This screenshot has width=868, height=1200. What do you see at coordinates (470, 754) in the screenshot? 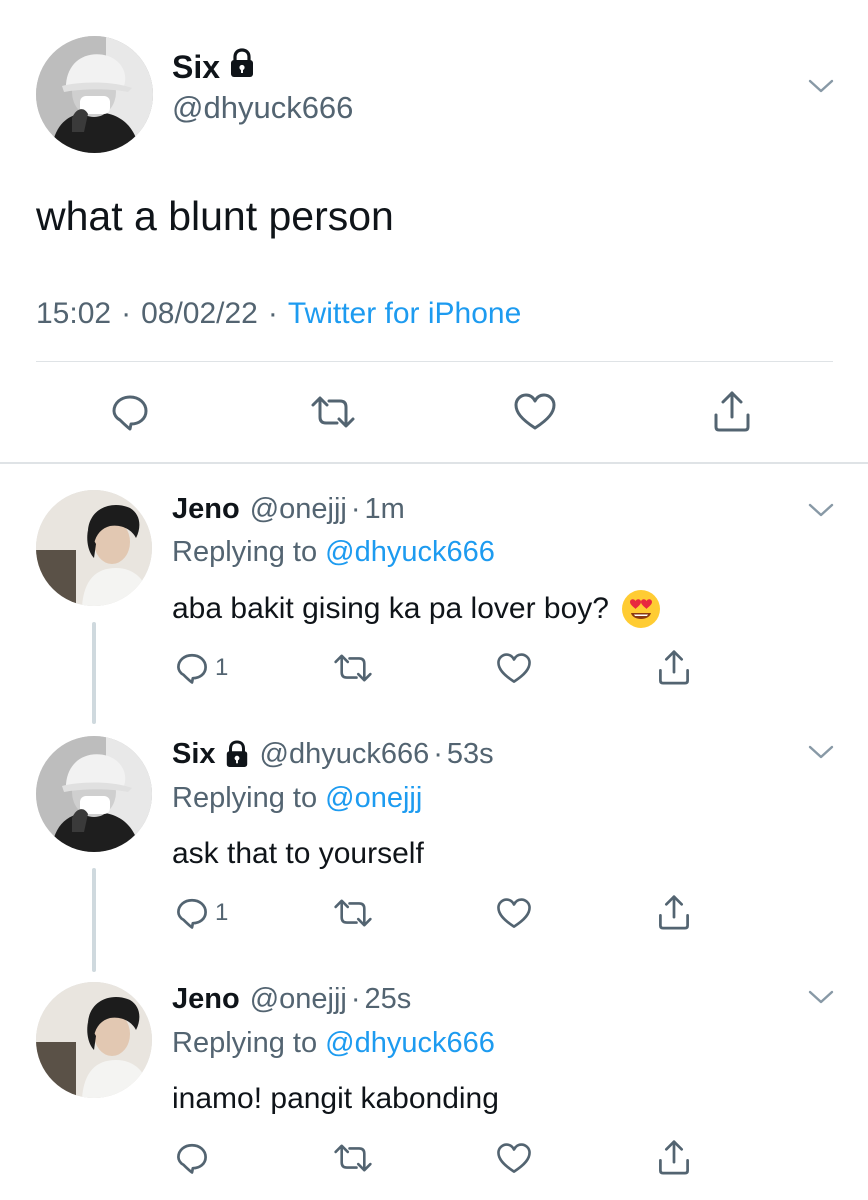
I see `reply-time: 53s` at bounding box center [470, 754].